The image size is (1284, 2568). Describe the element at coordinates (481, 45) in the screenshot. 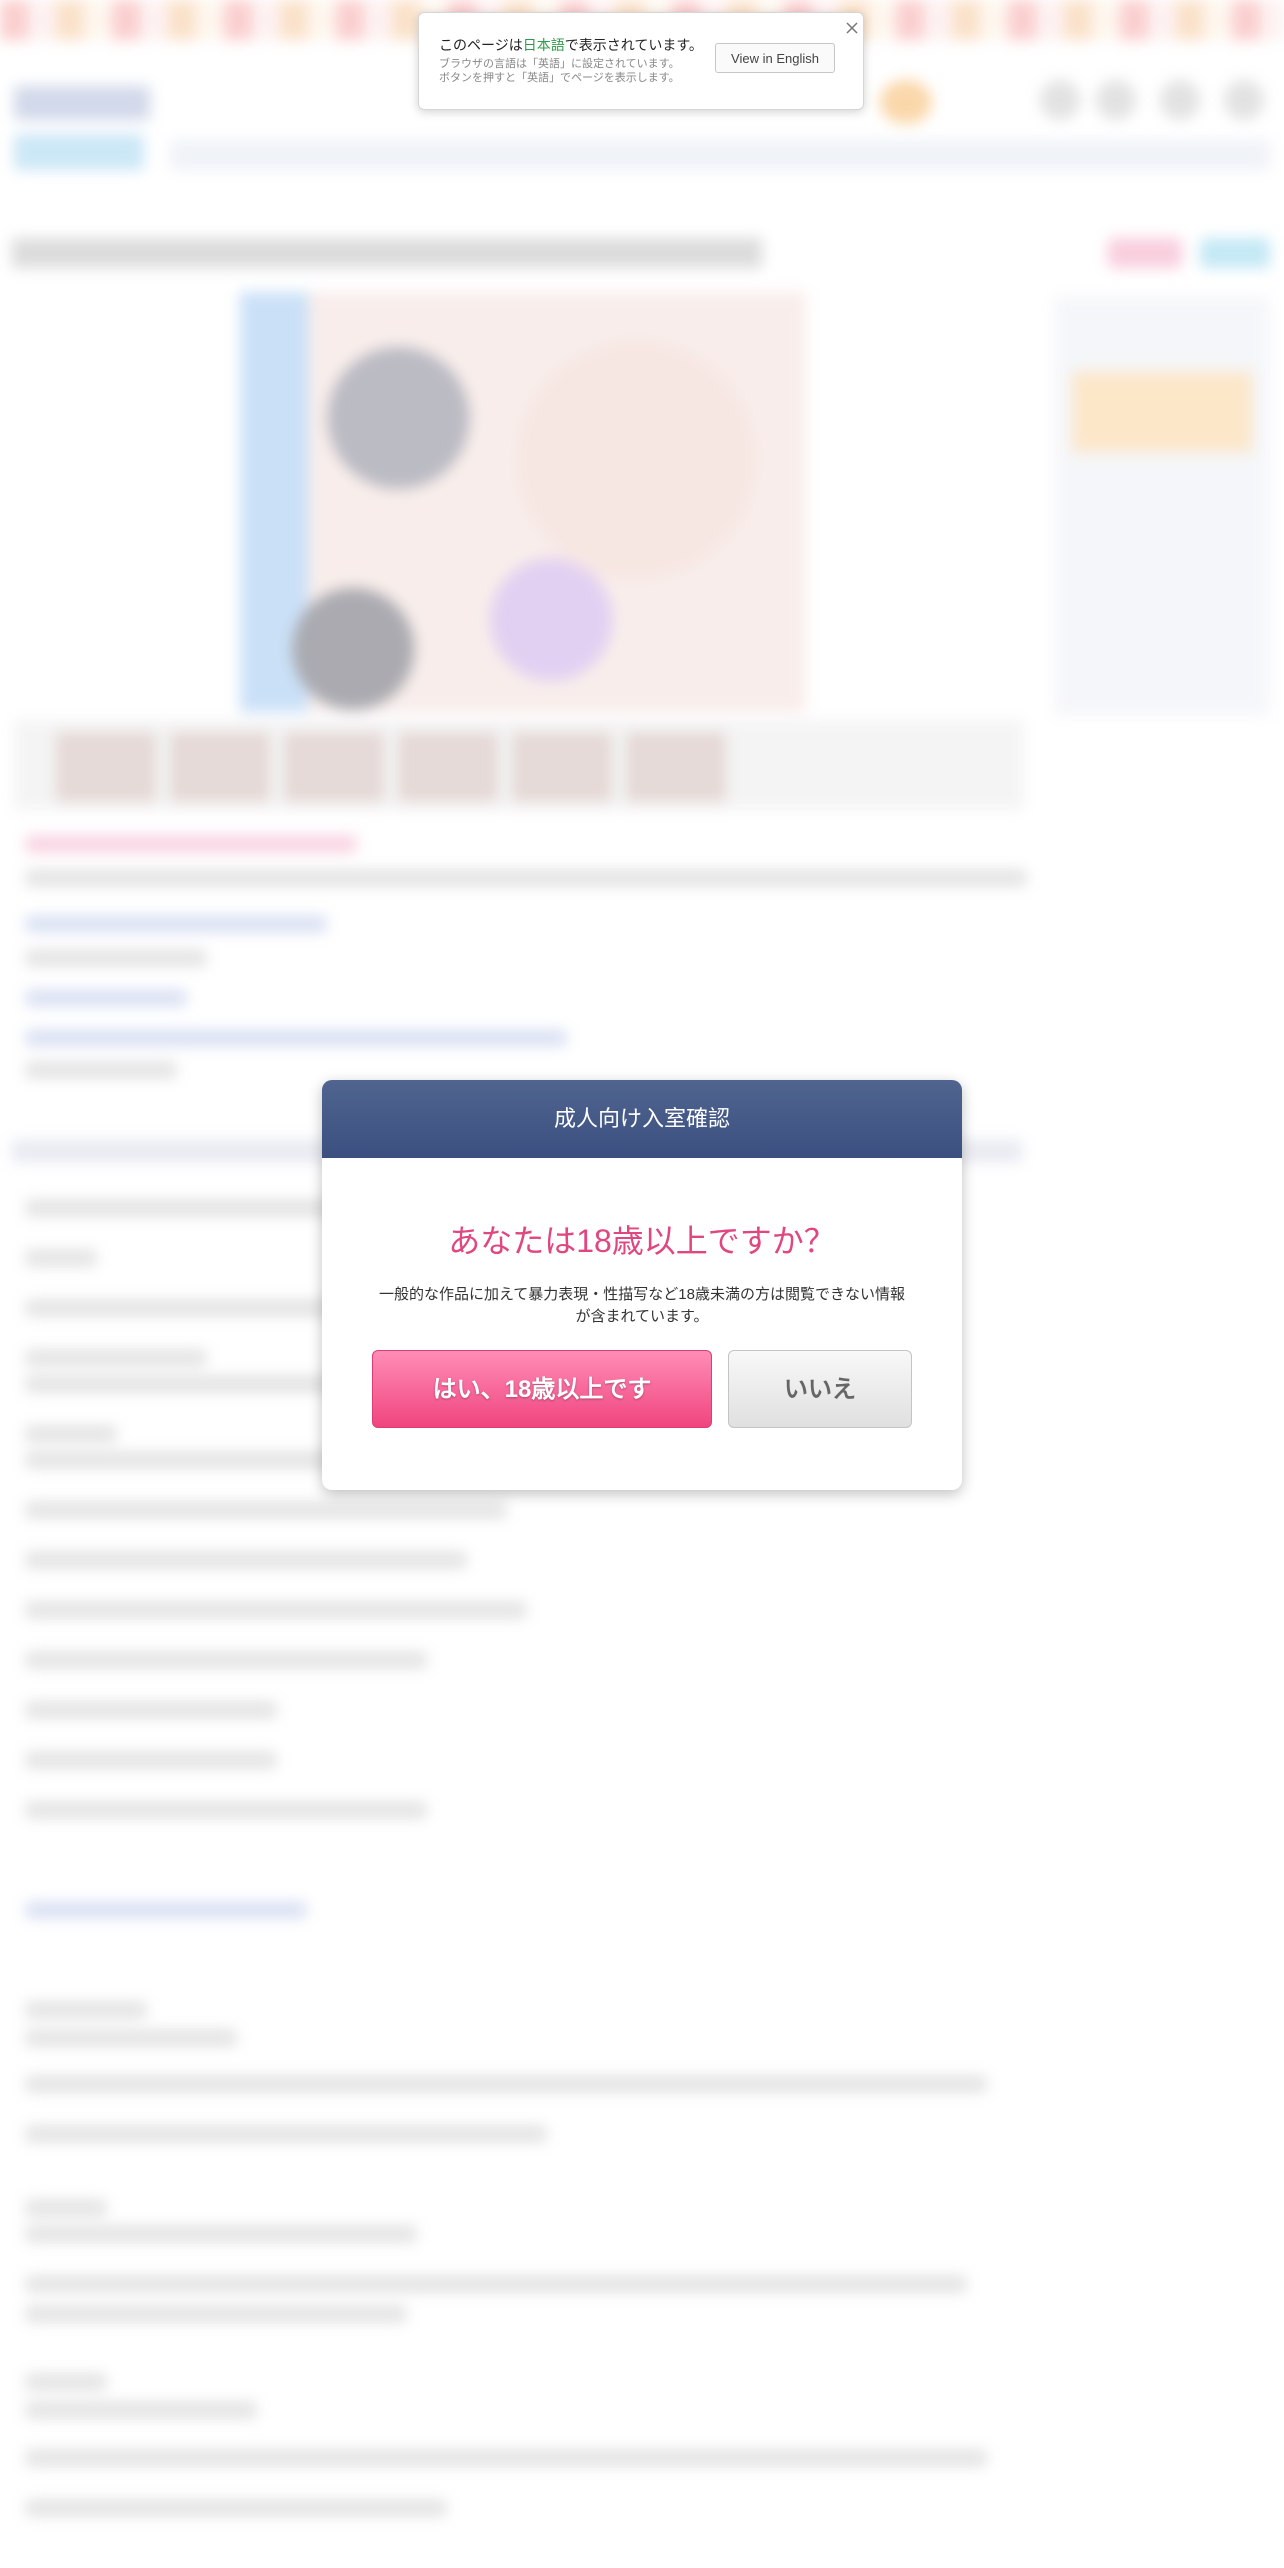

I see `translation-prefix: このページは` at that location.